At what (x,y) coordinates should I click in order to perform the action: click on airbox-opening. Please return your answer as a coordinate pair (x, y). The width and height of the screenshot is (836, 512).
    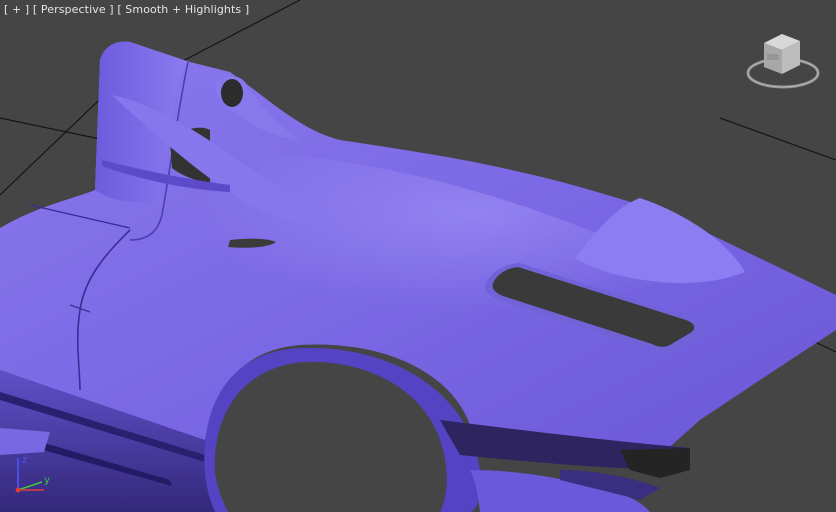
    Looking at the image, I should click on (232, 93).